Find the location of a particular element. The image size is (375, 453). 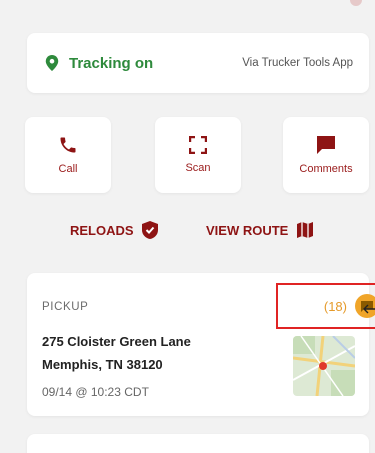

tracking-status: Tracking on is located at coordinates (111, 63).